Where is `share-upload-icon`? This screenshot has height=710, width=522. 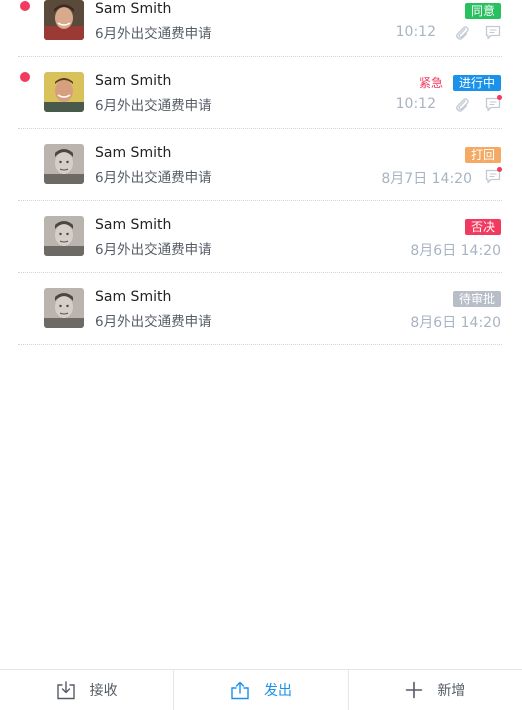
share-upload-icon is located at coordinates (240, 690).